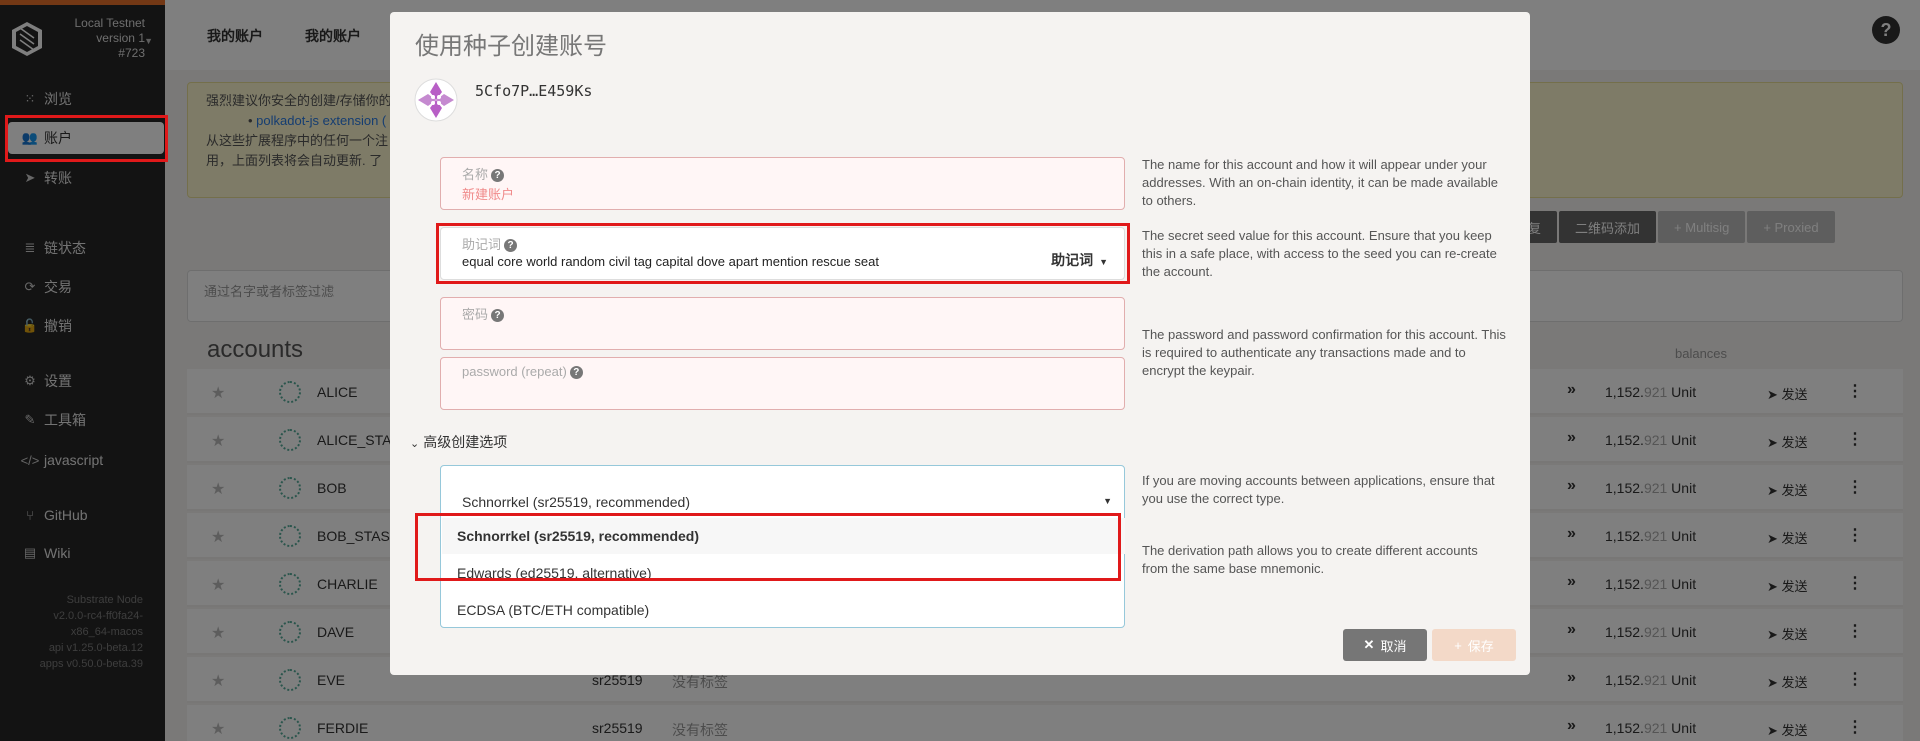  What do you see at coordinates (783, 253) in the screenshot?
I see `seed-highlight` at bounding box center [783, 253].